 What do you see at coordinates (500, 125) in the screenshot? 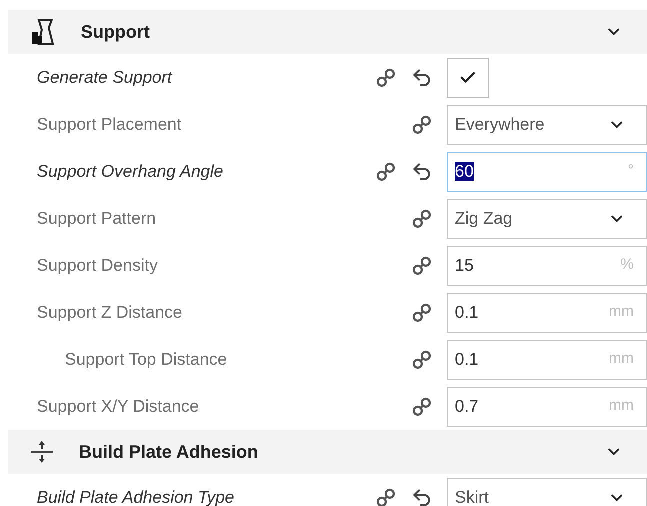
I see `dropdown-value: Everywhere` at bounding box center [500, 125].